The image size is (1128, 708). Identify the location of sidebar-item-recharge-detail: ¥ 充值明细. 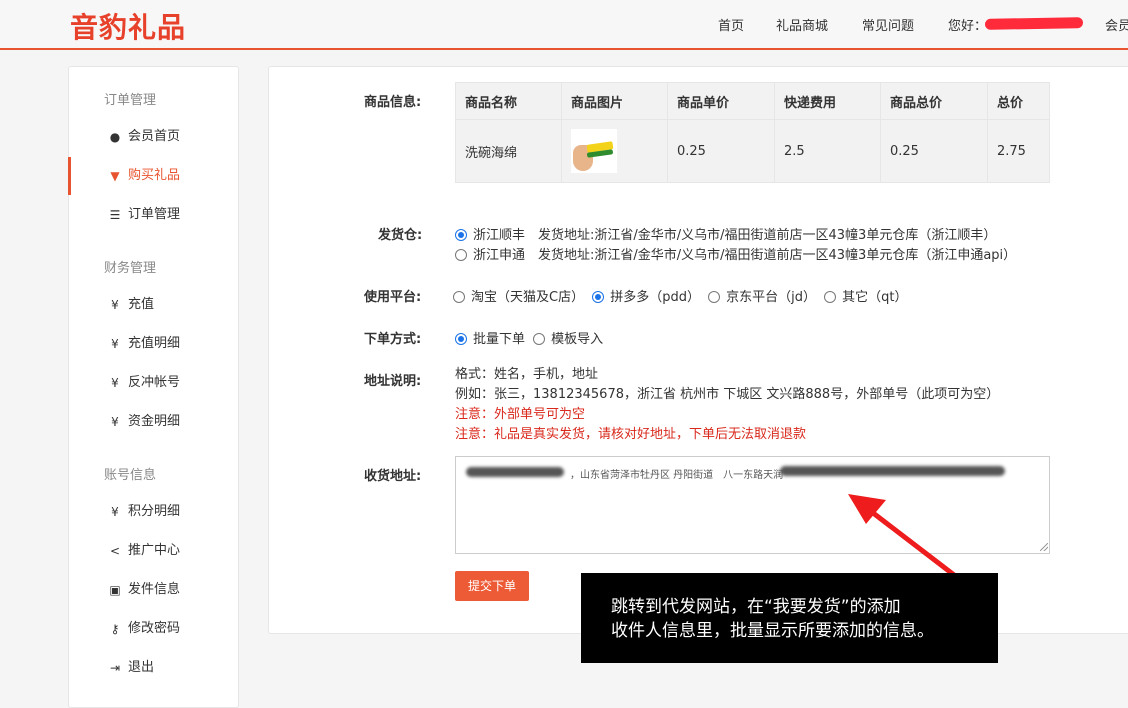
(153, 344).